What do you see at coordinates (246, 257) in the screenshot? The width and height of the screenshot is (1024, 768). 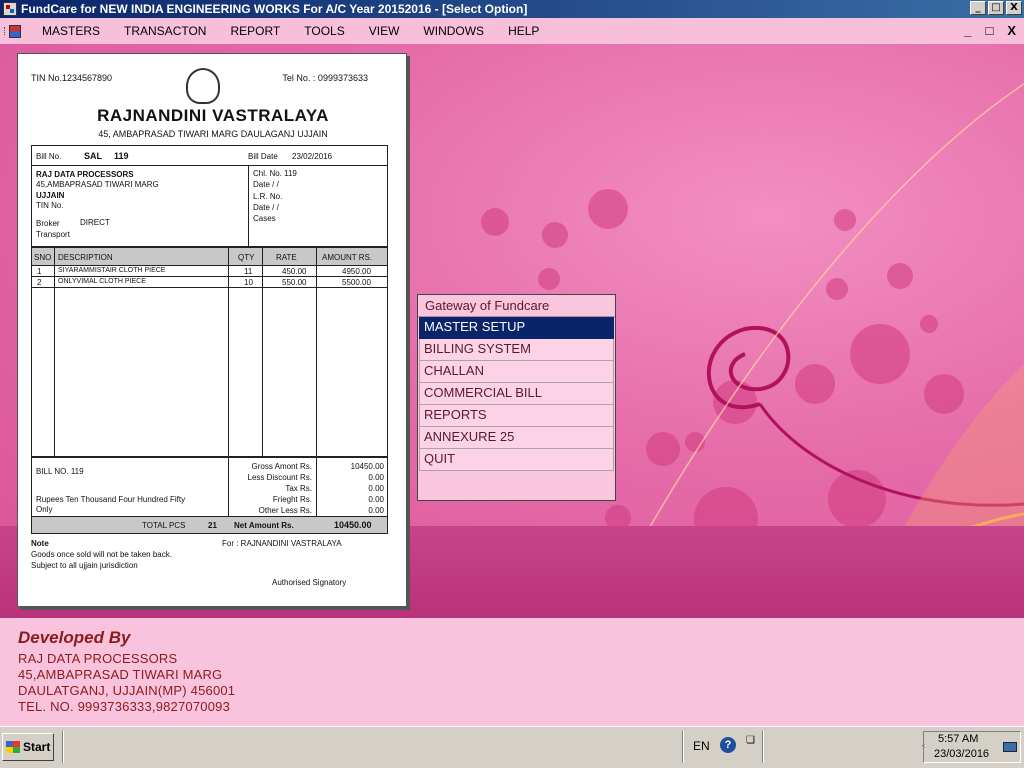 I see `col-qty: QTY` at bounding box center [246, 257].